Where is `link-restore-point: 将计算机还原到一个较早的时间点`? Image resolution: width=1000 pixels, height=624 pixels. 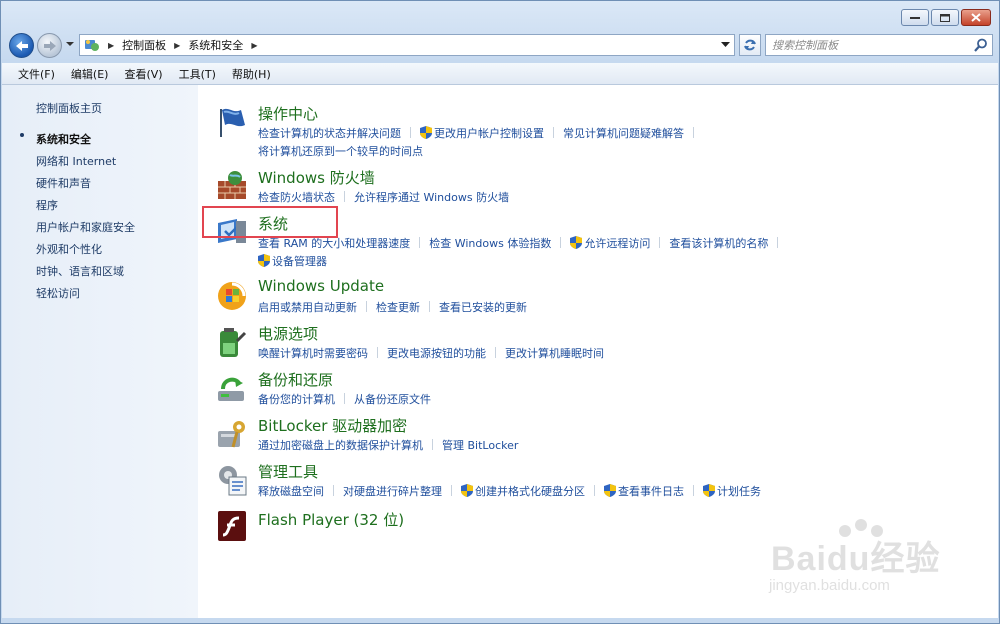
link-restore-point: 将计算机还原到一个较早的时间点 is located at coordinates (340, 151).